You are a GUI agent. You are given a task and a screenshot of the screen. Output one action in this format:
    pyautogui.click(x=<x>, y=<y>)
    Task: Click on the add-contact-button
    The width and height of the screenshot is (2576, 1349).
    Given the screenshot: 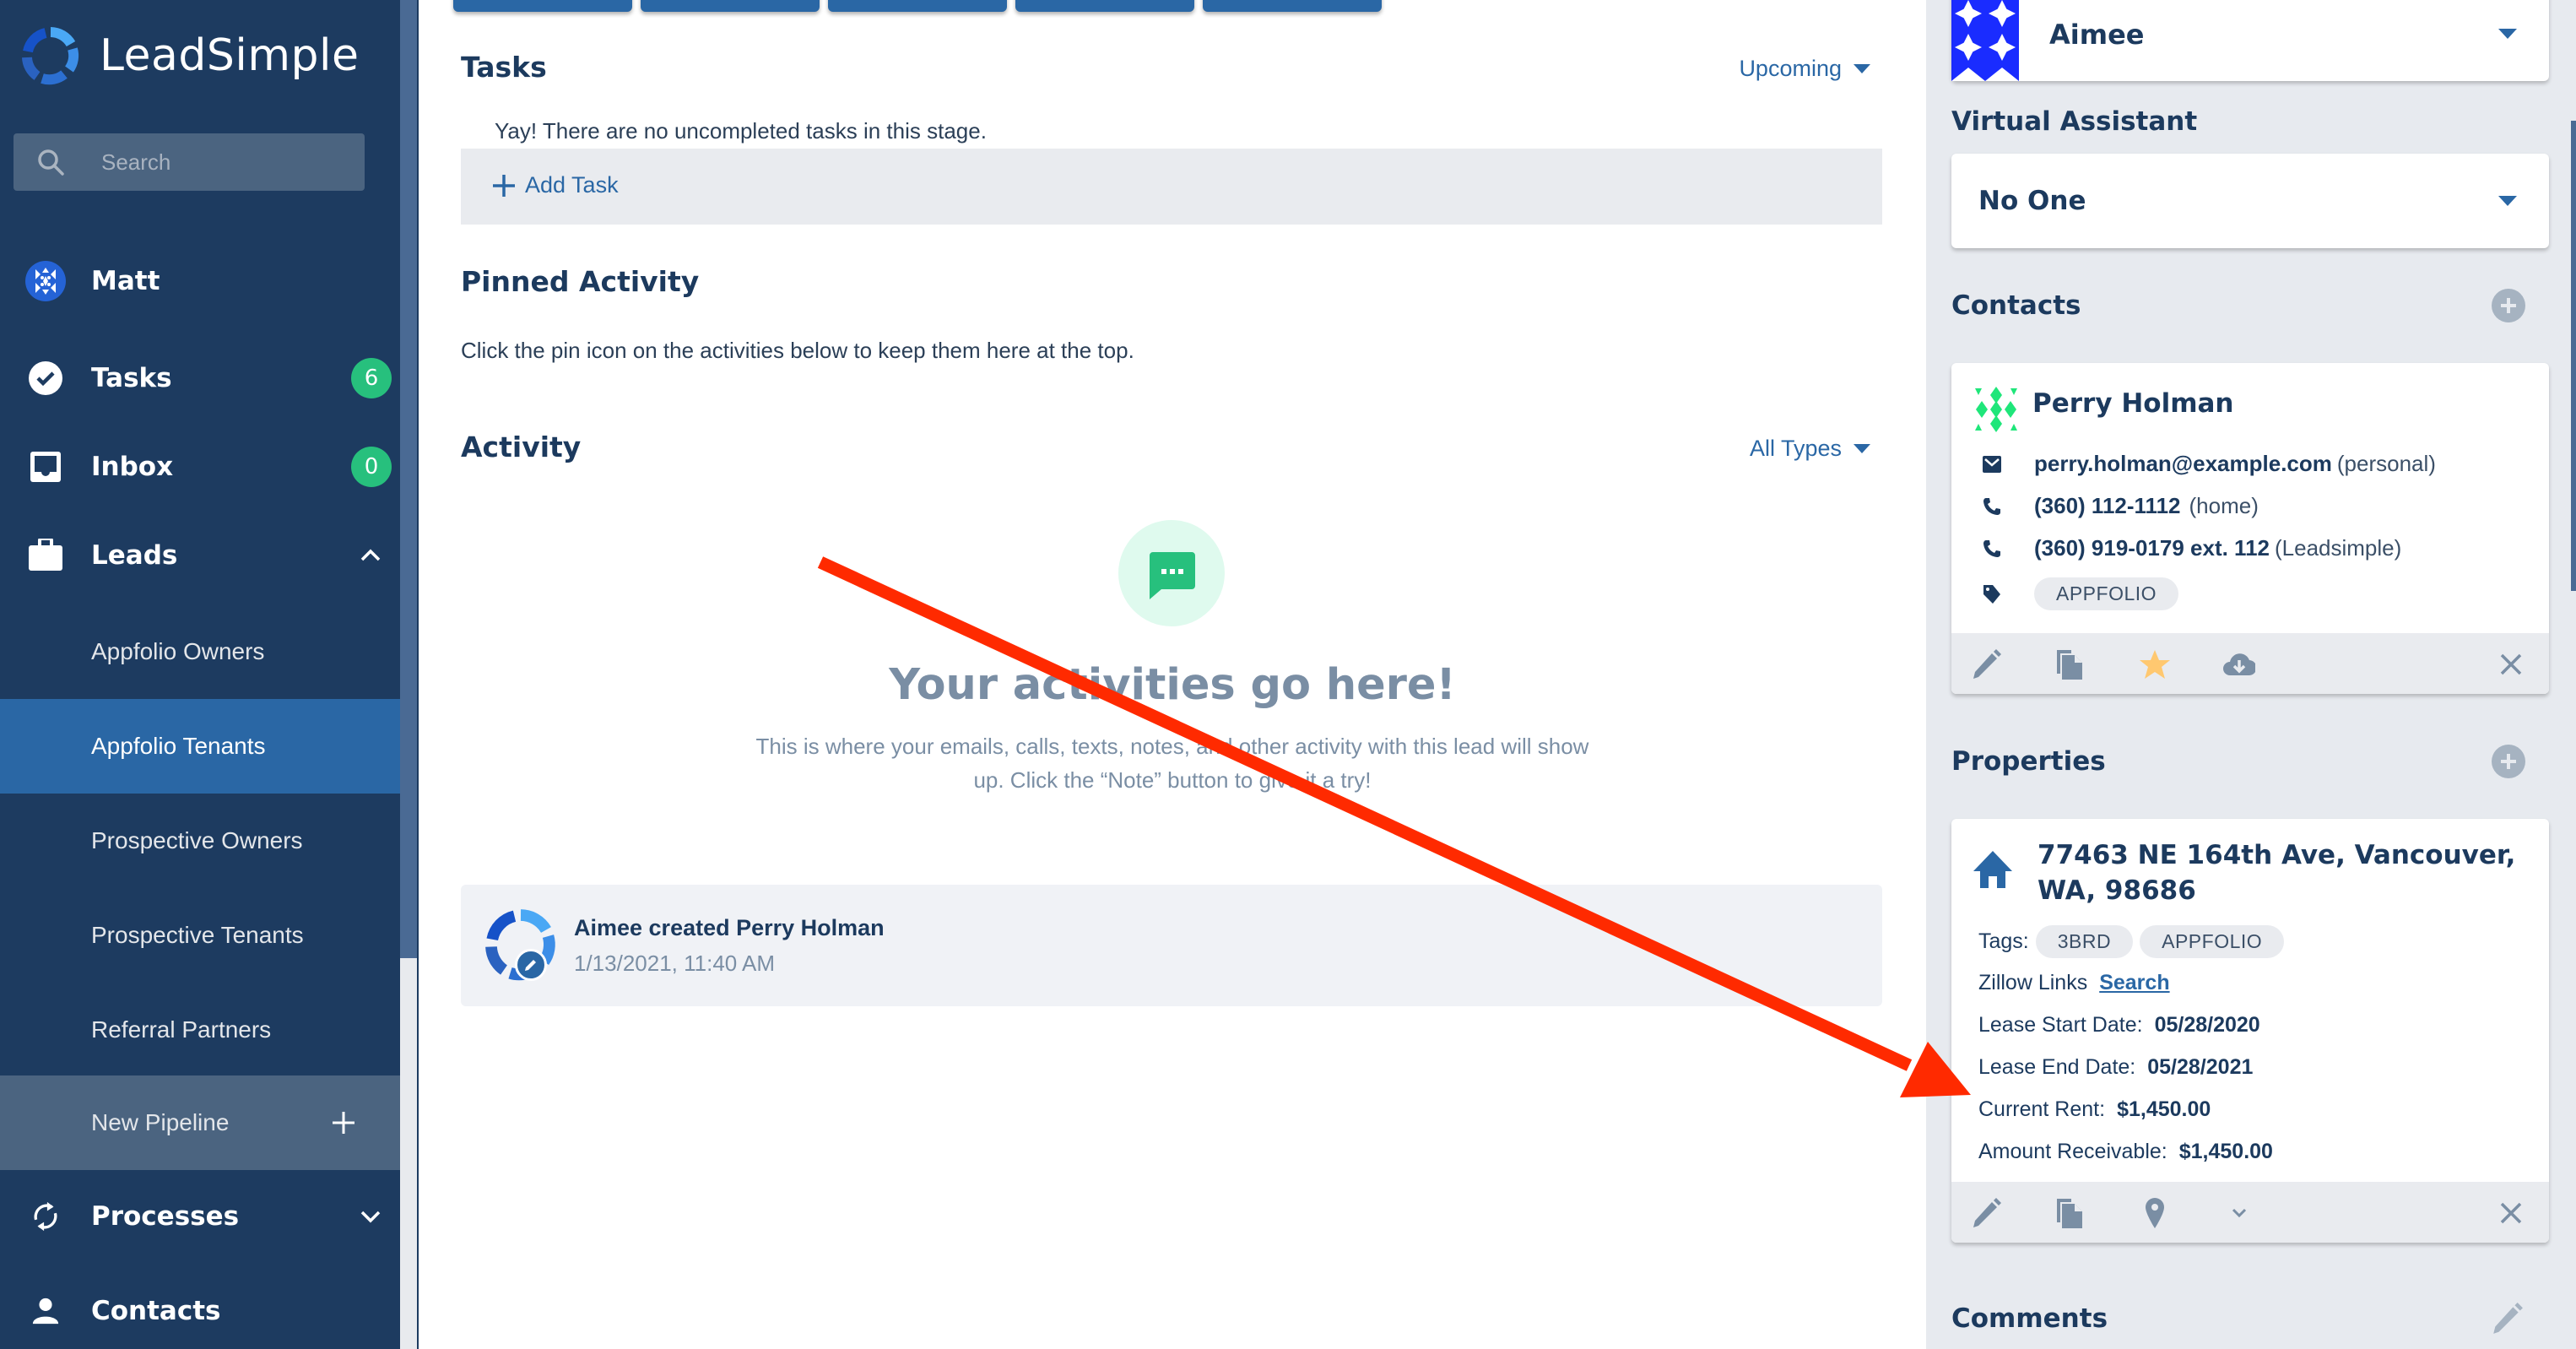 What is the action you would take?
    pyautogui.click(x=2508, y=306)
    